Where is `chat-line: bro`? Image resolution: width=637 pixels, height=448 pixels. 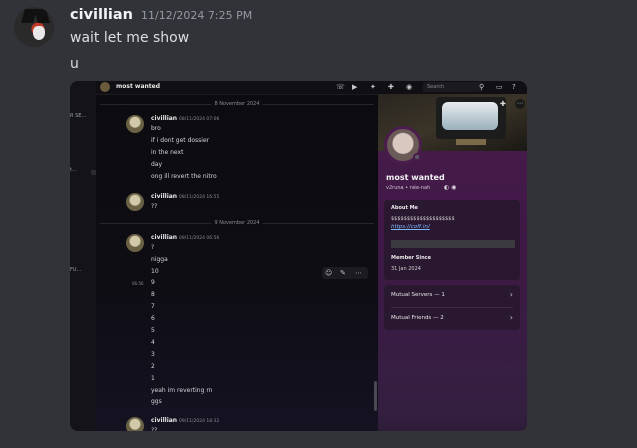 chat-line: bro is located at coordinates (156, 128).